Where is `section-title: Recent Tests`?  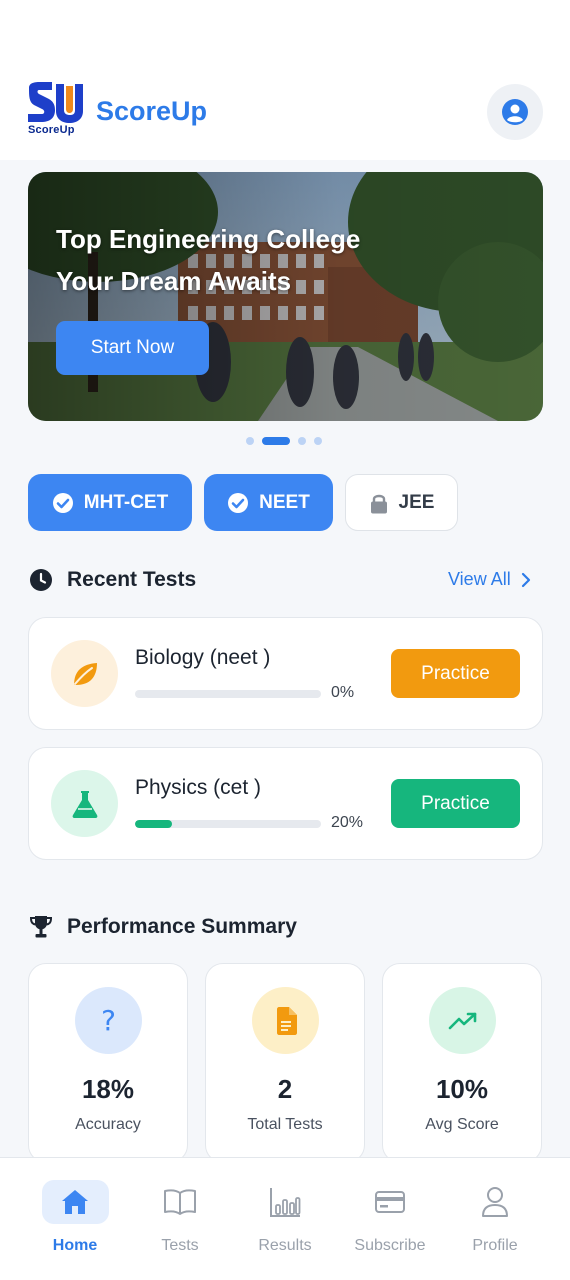 section-title: Recent Tests is located at coordinates (132, 579).